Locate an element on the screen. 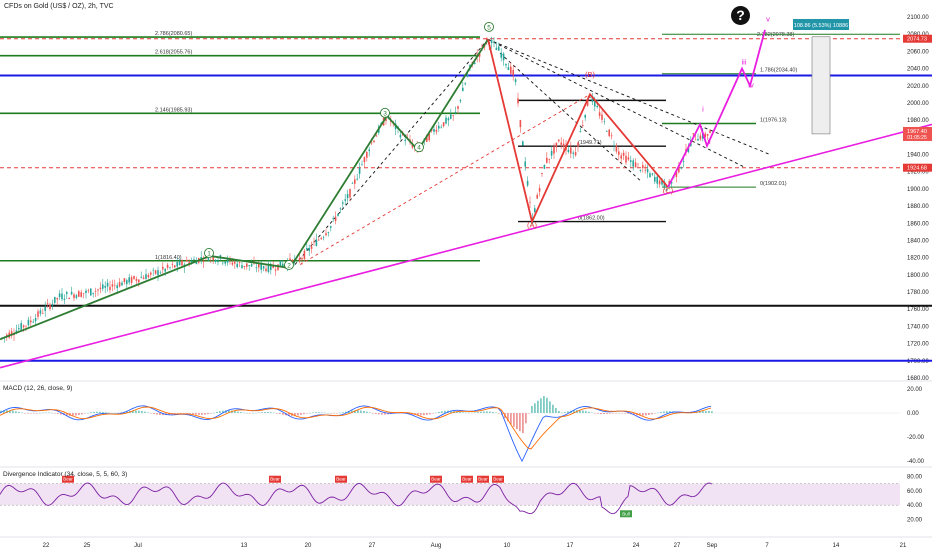  price-badge-sub: 01:05:25 is located at coordinates (917, 138).